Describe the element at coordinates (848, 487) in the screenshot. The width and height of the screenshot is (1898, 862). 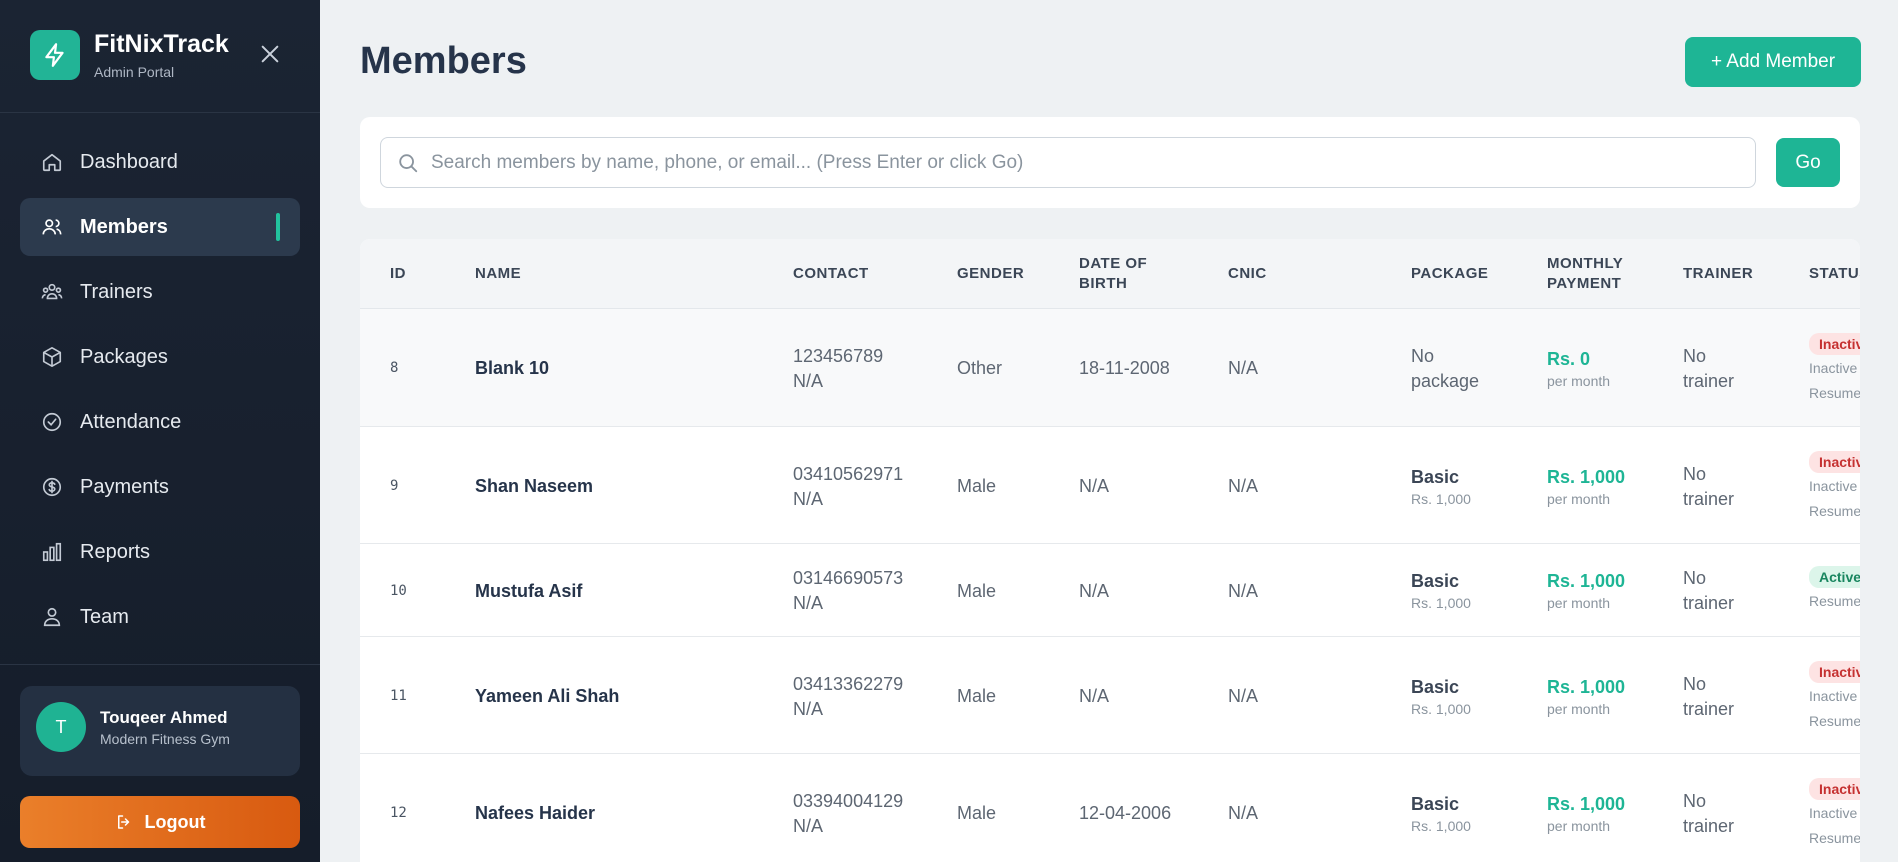
I see `member-contact: 03410562971 N/A` at that location.